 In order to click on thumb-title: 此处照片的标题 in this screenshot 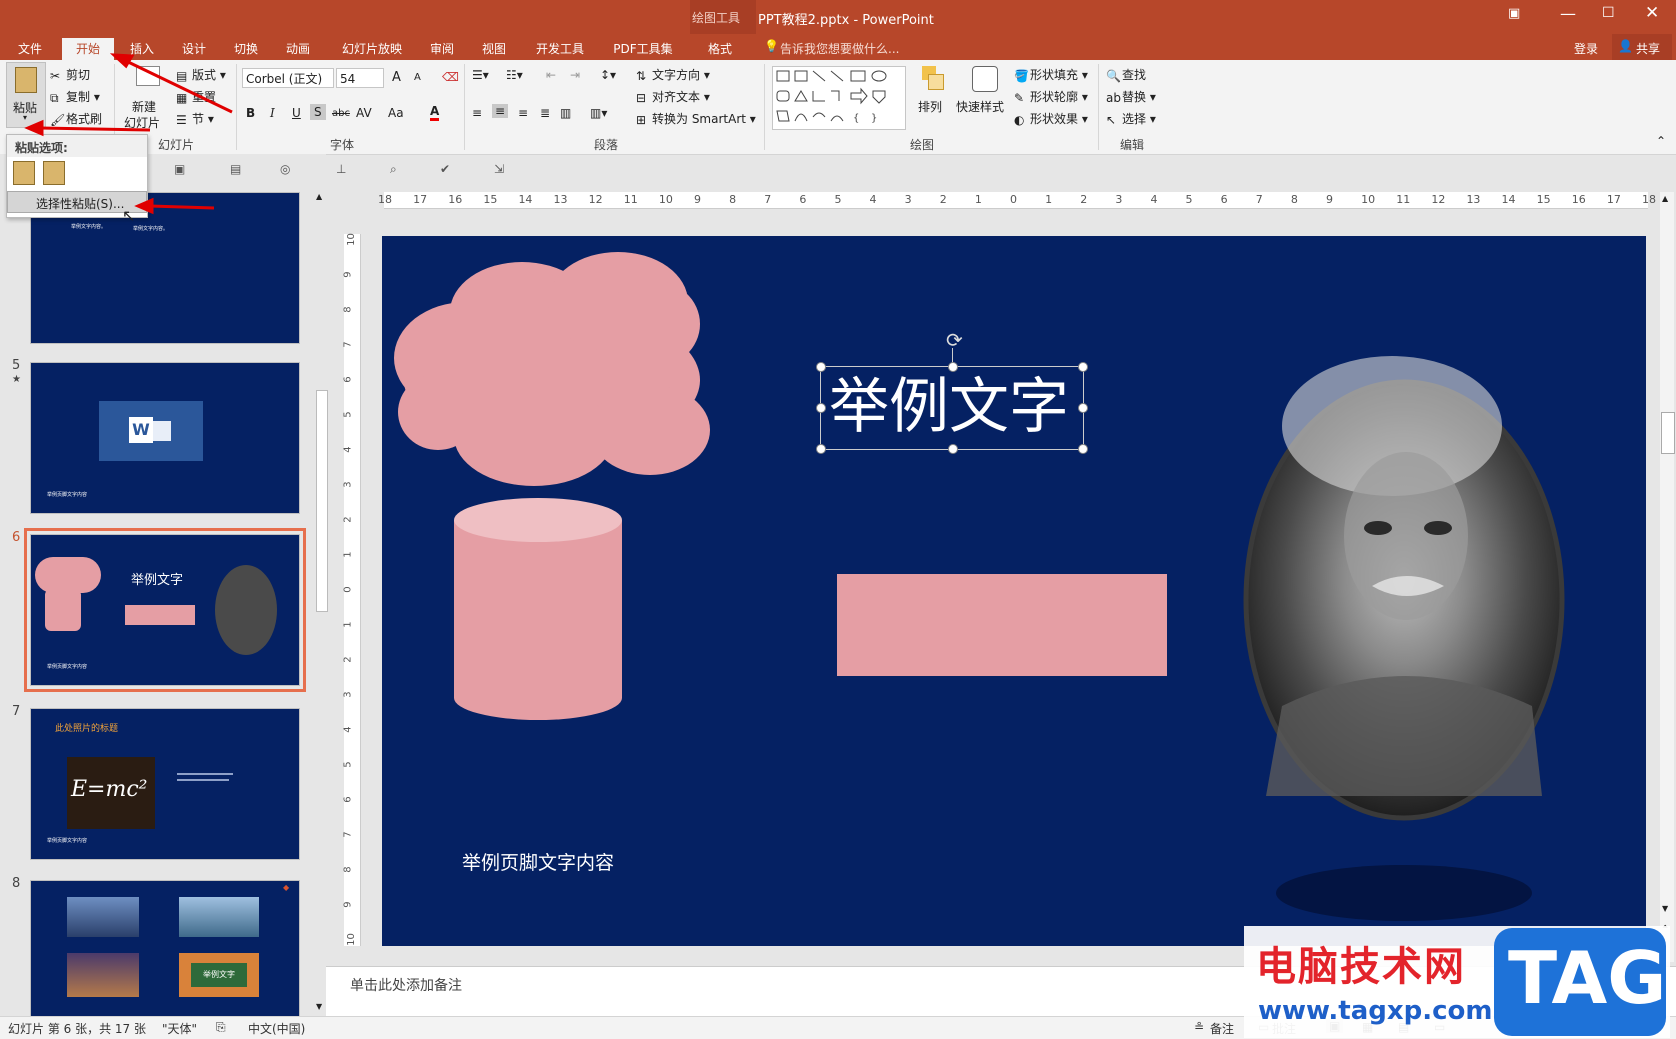, I will do `click(87, 729)`.